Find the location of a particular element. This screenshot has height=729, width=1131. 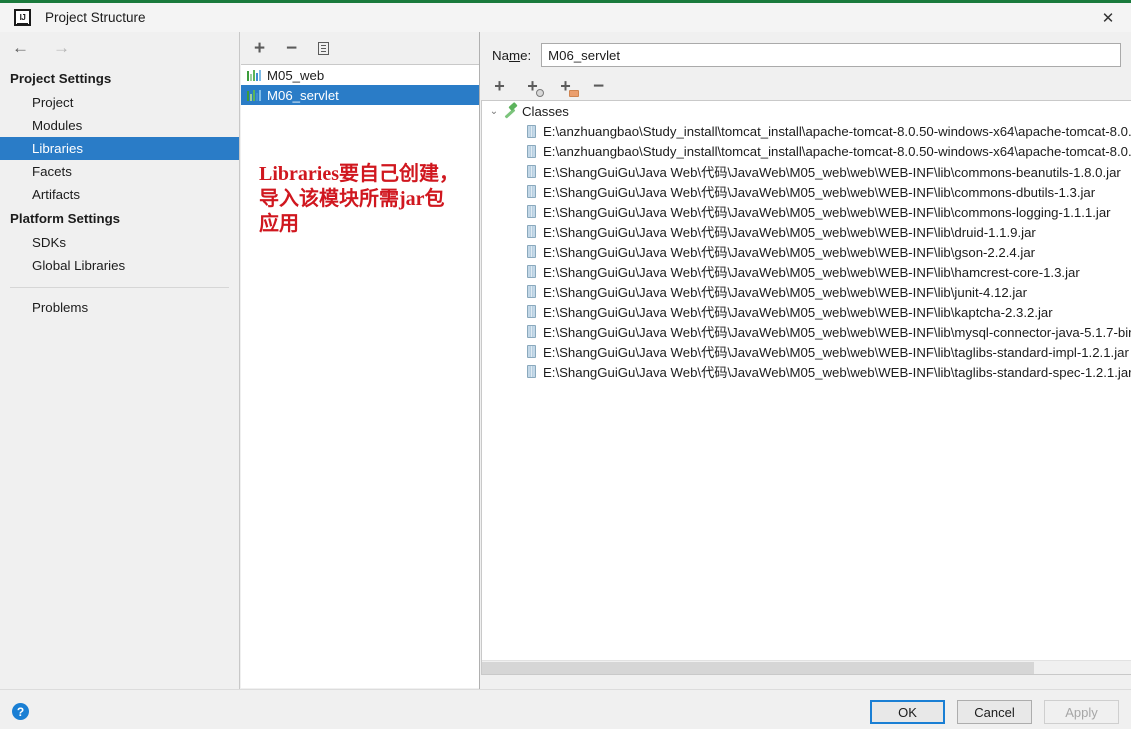

sidebar-item-libraries: Libraries is located at coordinates (119, 148).